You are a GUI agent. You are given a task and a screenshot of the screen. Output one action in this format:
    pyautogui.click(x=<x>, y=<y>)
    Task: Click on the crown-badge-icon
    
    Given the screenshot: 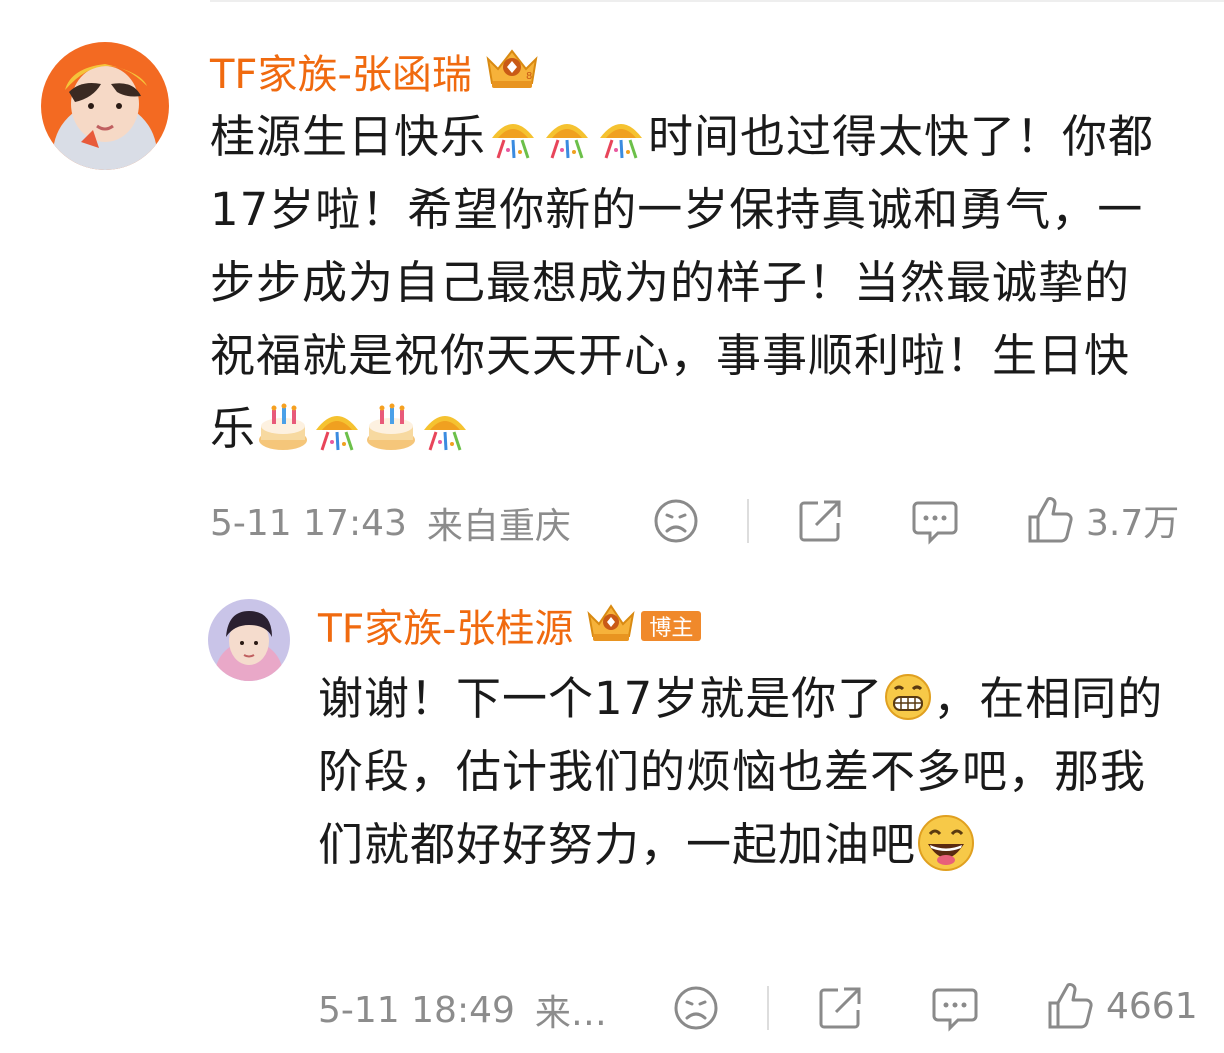 What is the action you would take?
    pyautogui.click(x=611, y=626)
    